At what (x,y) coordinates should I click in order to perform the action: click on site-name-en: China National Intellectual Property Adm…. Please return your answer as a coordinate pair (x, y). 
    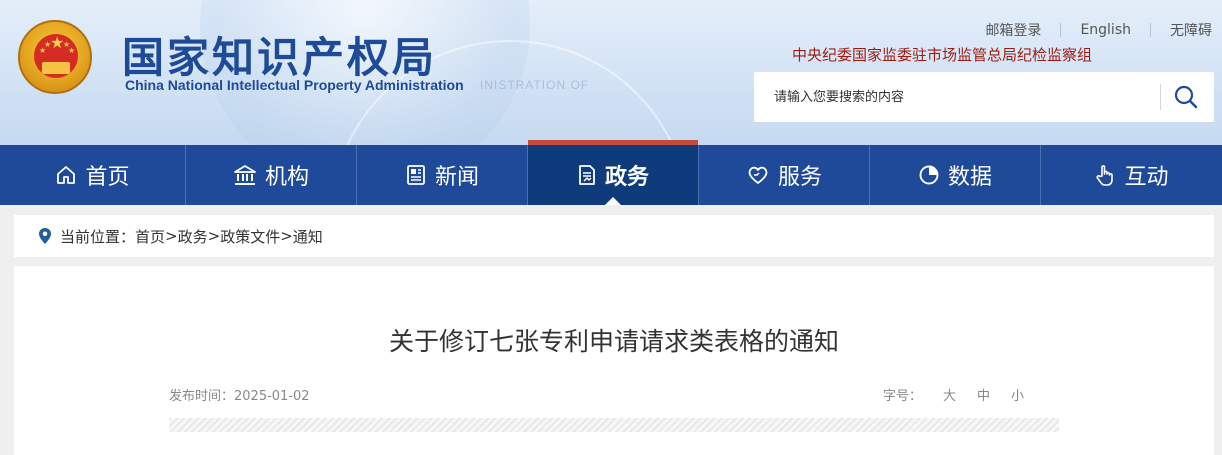
    Looking at the image, I should click on (294, 85).